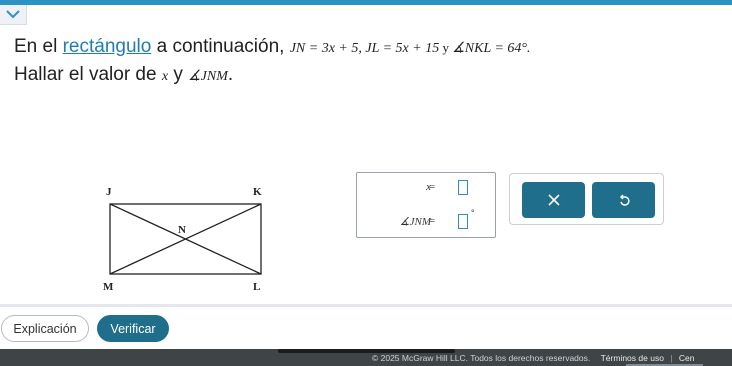 The height and width of the screenshot is (366, 732). I want to click on top-accent-bar, so click(366, 2).